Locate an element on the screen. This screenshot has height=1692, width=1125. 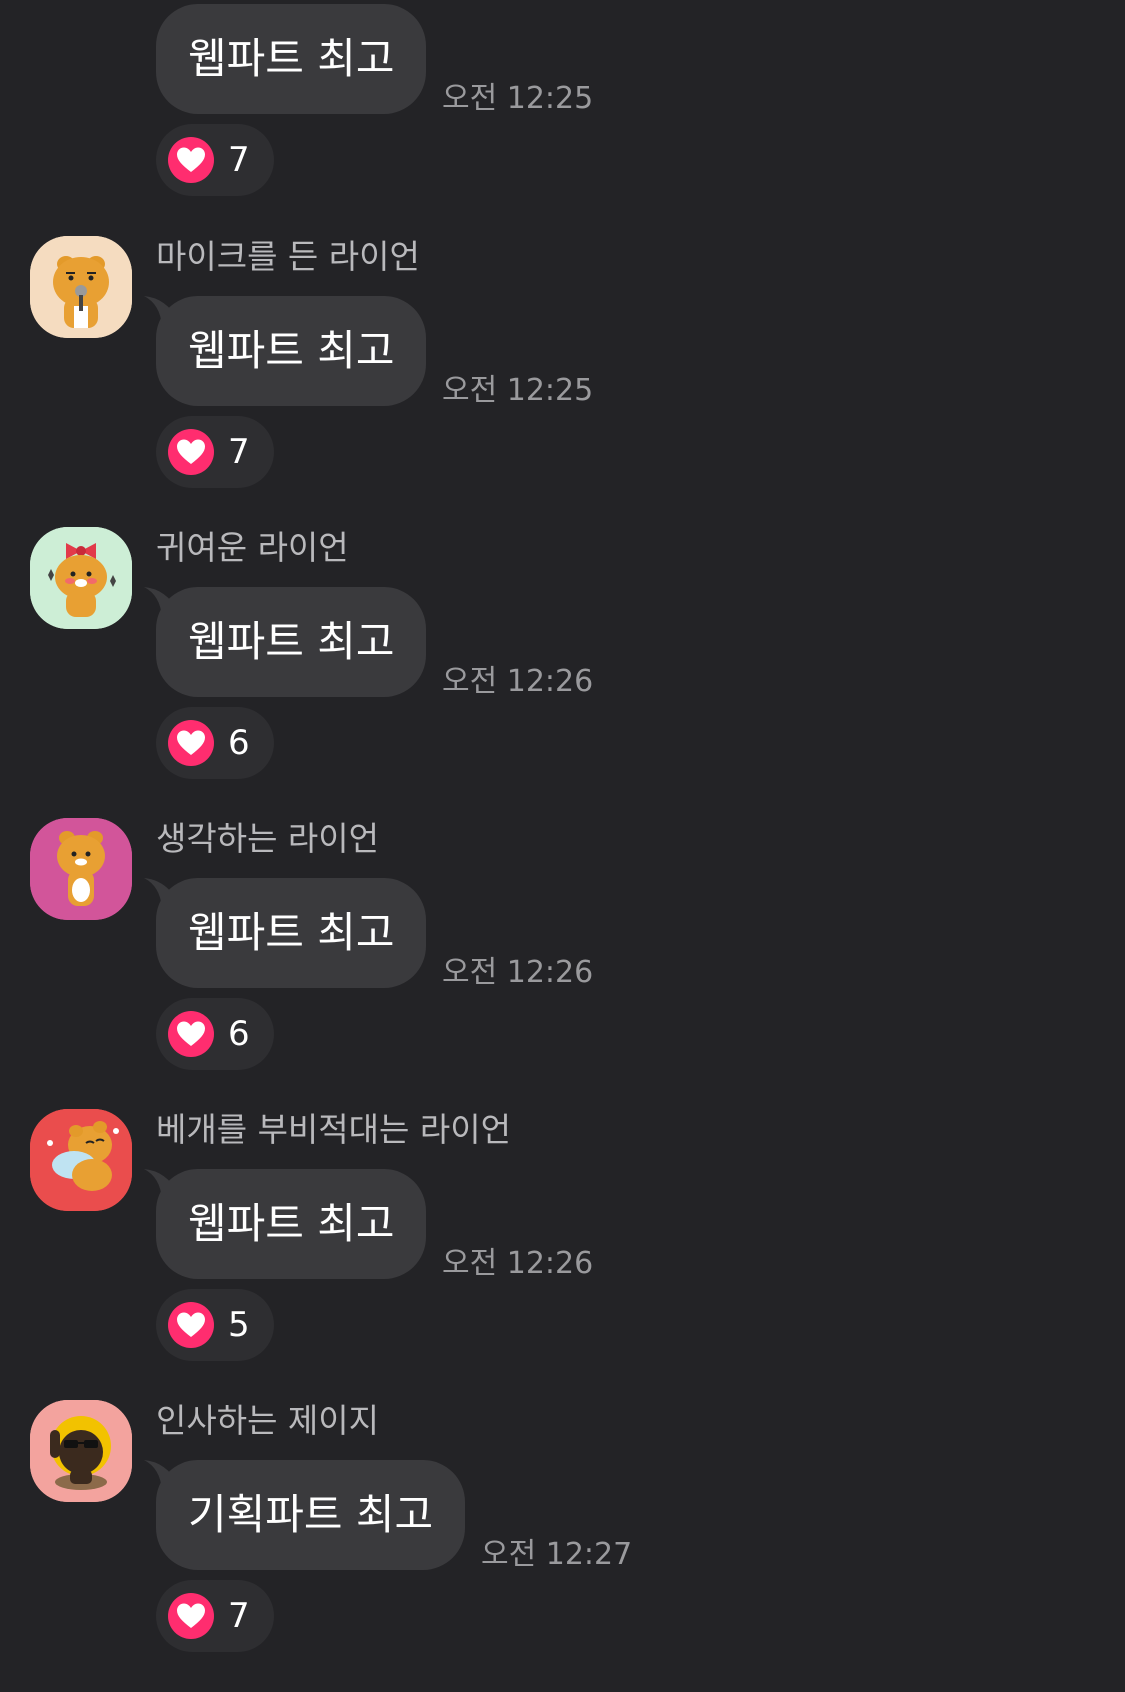
ryan-cute-ribbon-avatar-icon is located at coordinates (81, 578).